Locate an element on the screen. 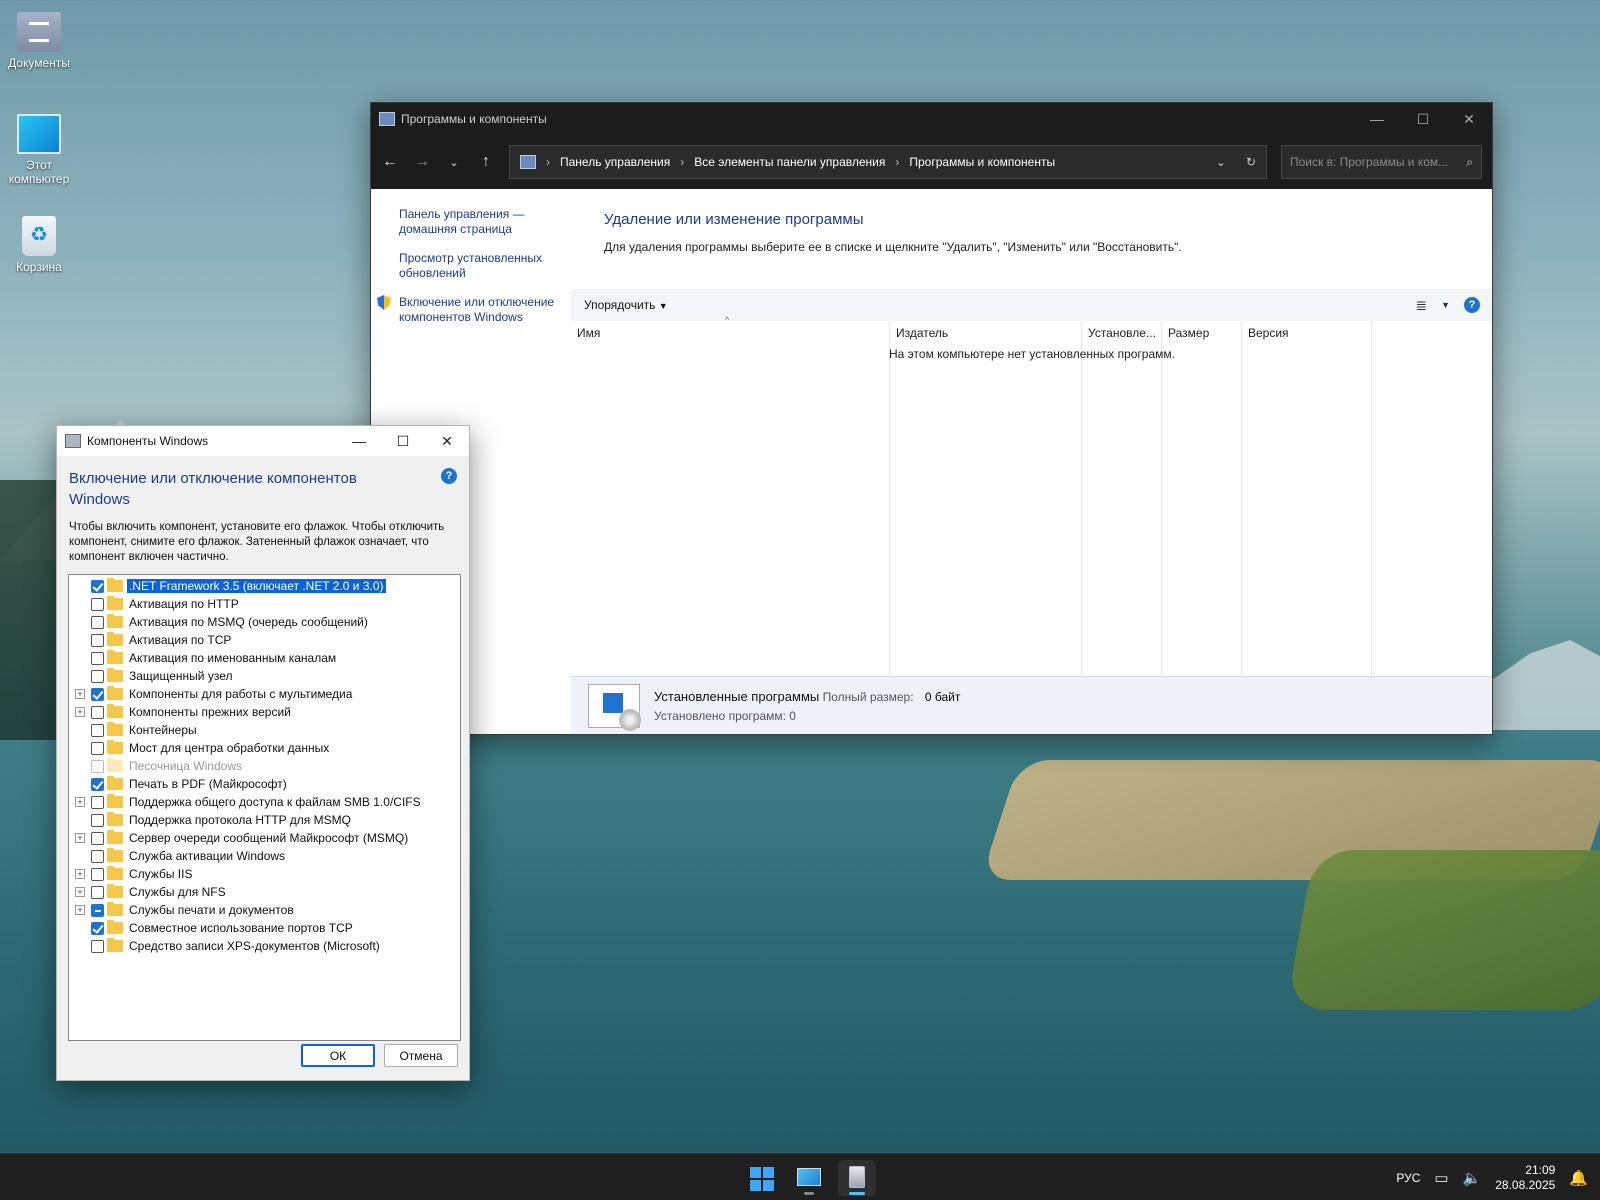  link-view-installed-updates: Просмотр установленных обновлений is located at coordinates (474, 266).